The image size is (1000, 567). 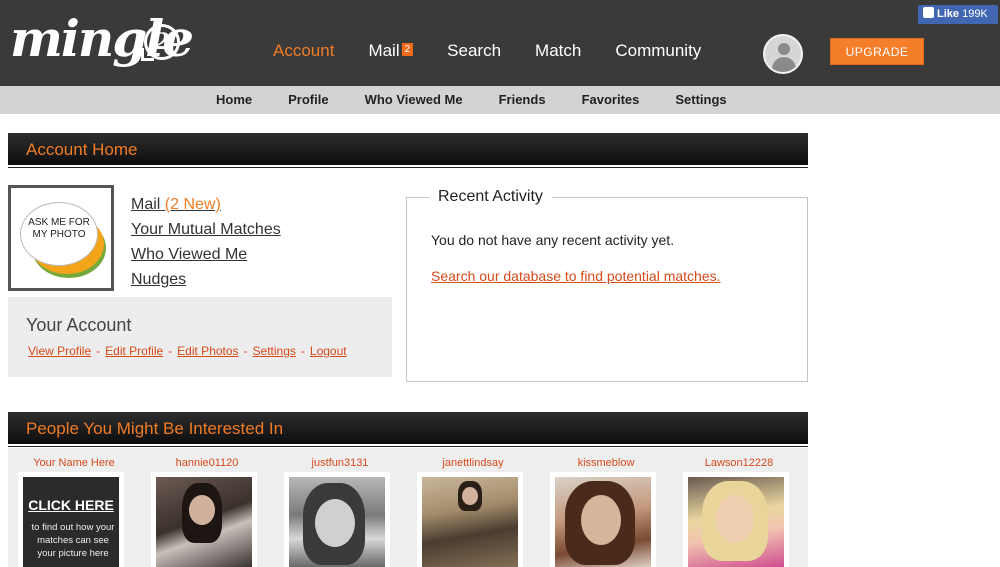 What do you see at coordinates (658, 51) in the screenshot?
I see `nav-community: Community` at bounding box center [658, 51].